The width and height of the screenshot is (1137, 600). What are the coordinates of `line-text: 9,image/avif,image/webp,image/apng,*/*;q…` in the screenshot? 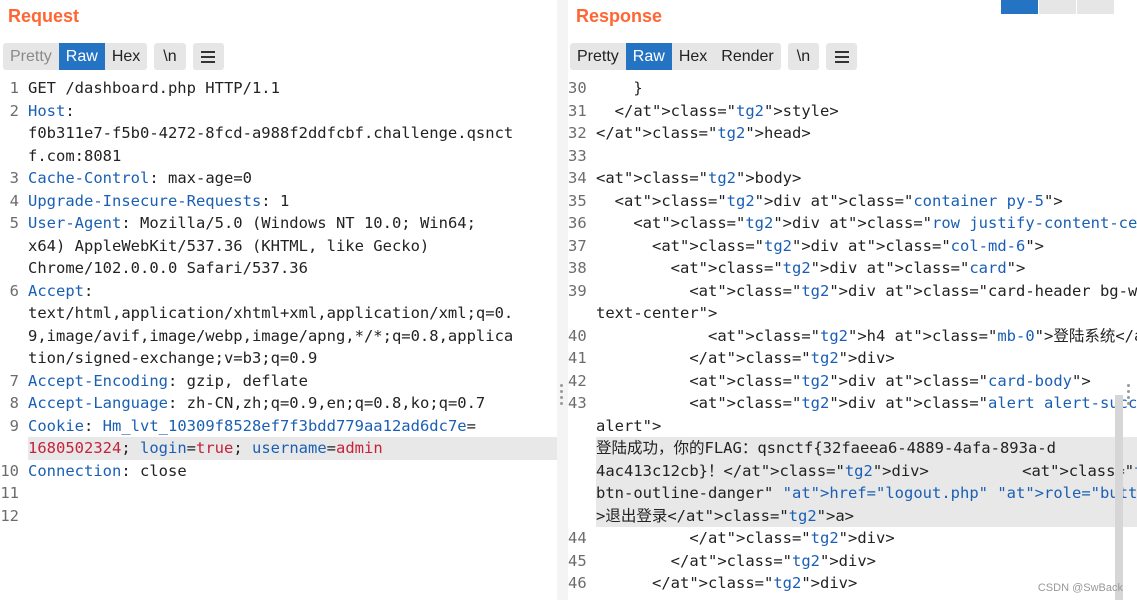 It's located at (271, 335).